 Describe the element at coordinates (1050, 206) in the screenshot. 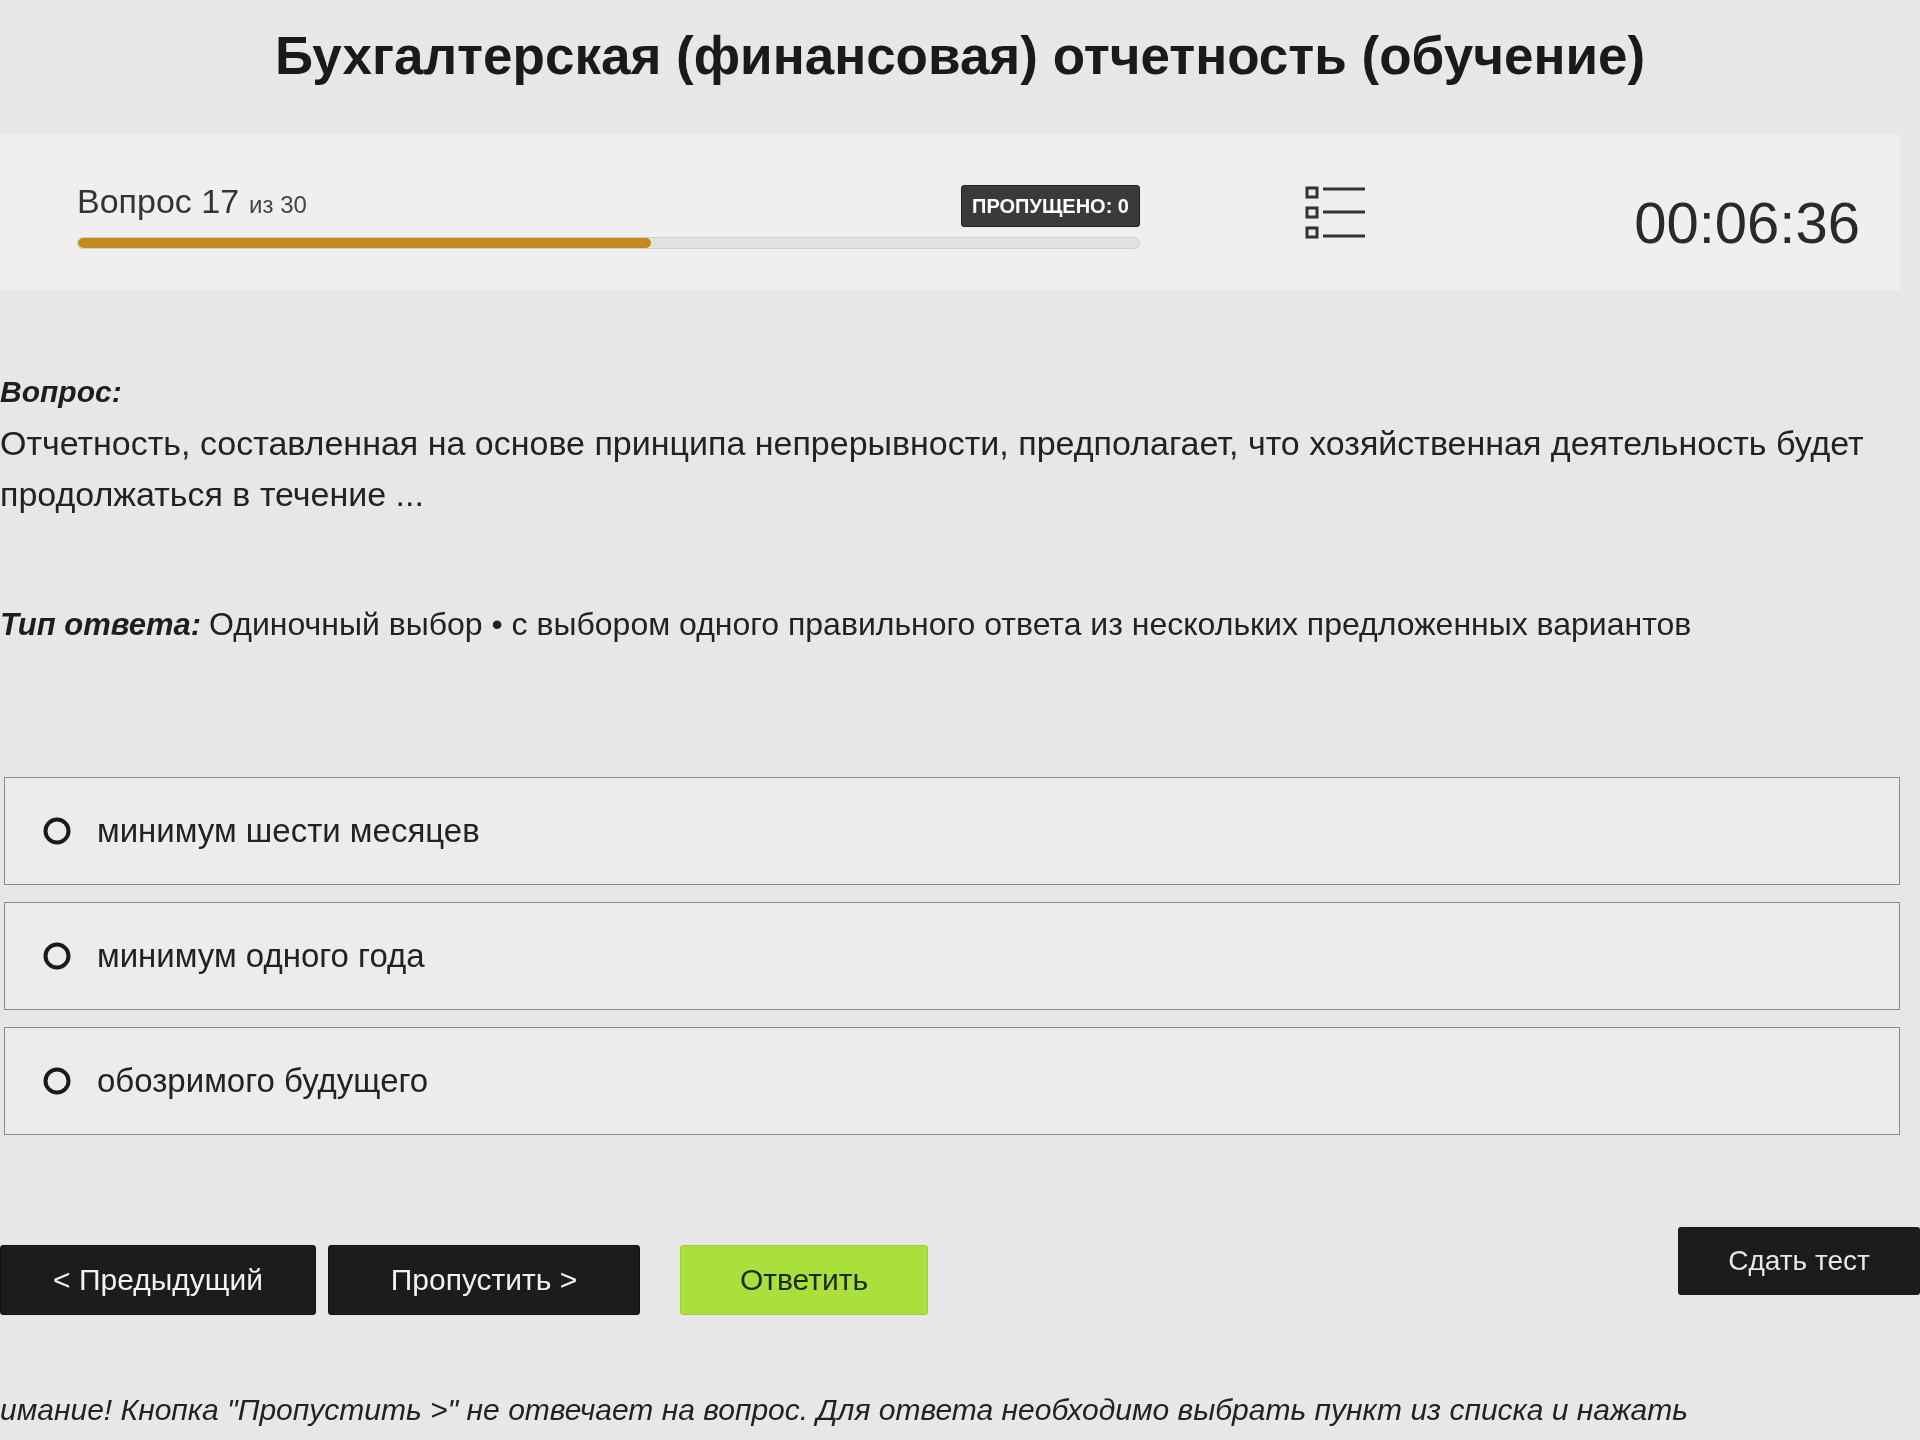

I see `skipped-count: ПРОПУЩЕНО: 0` at that location.